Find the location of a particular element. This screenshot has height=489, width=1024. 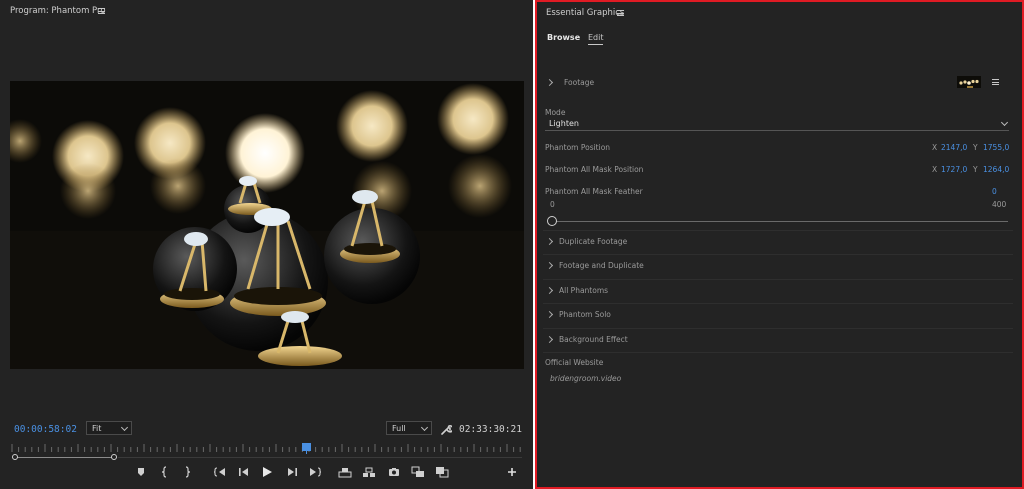

timeline-zoom-scrollbar is located at coordinates (64, 457).